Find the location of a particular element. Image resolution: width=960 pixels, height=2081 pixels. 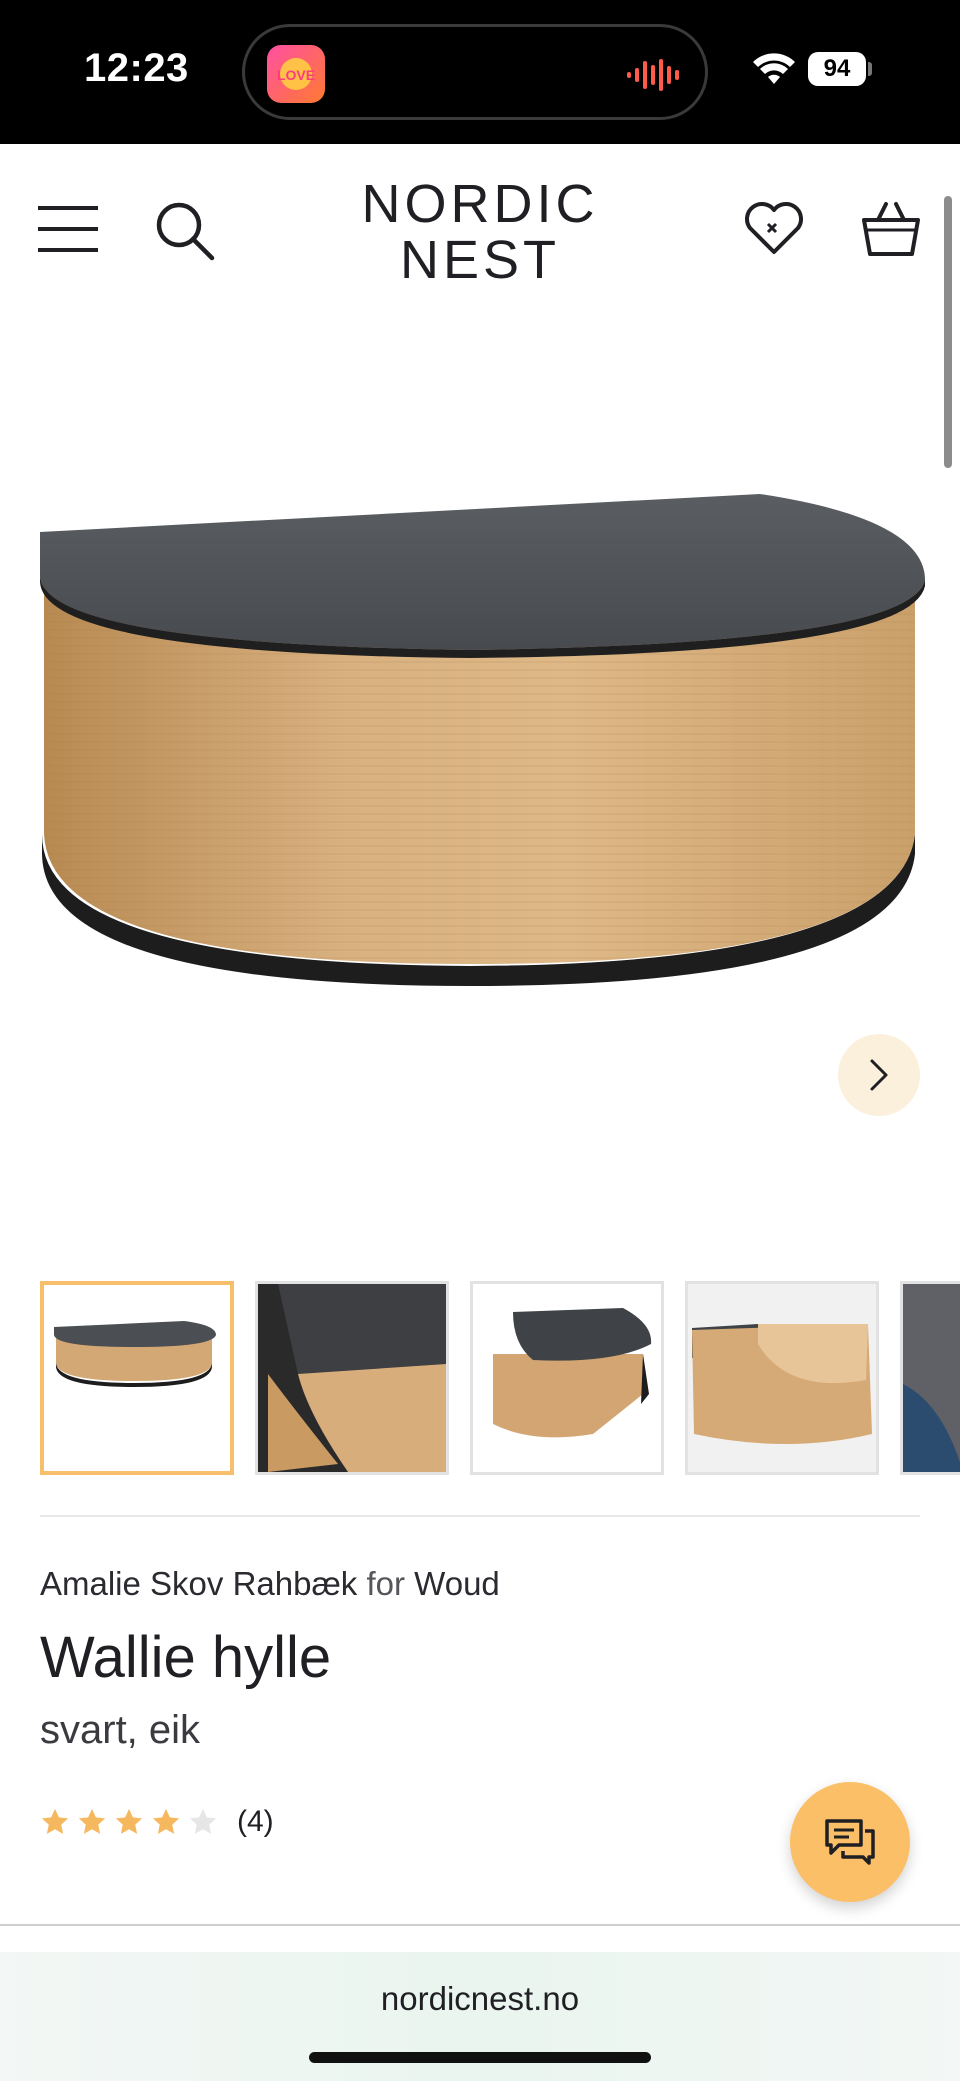

home-indicator is located at coordinates (480, 2057).